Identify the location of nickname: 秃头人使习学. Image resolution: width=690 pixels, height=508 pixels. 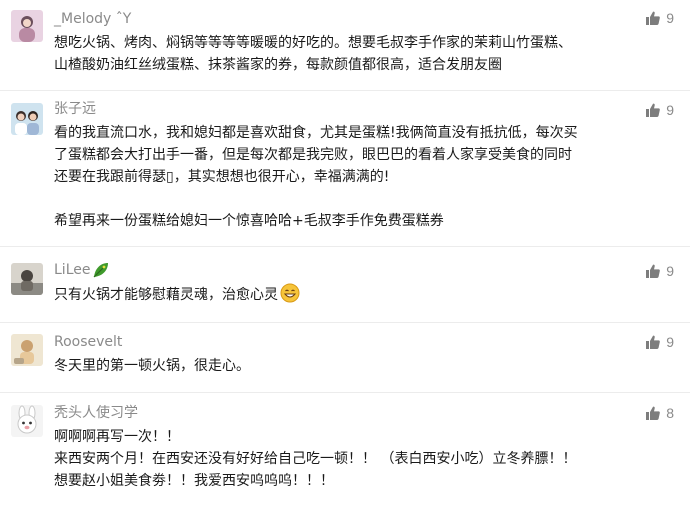
(96, 413).